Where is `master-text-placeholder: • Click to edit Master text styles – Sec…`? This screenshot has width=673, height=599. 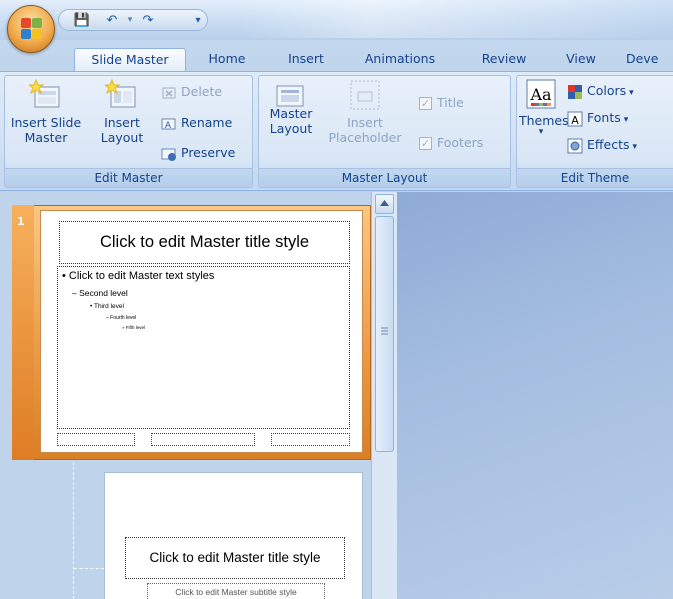 master-text-placeholder: • Click to edit Master text styles – Sec… is located at coordinates (203, 347).